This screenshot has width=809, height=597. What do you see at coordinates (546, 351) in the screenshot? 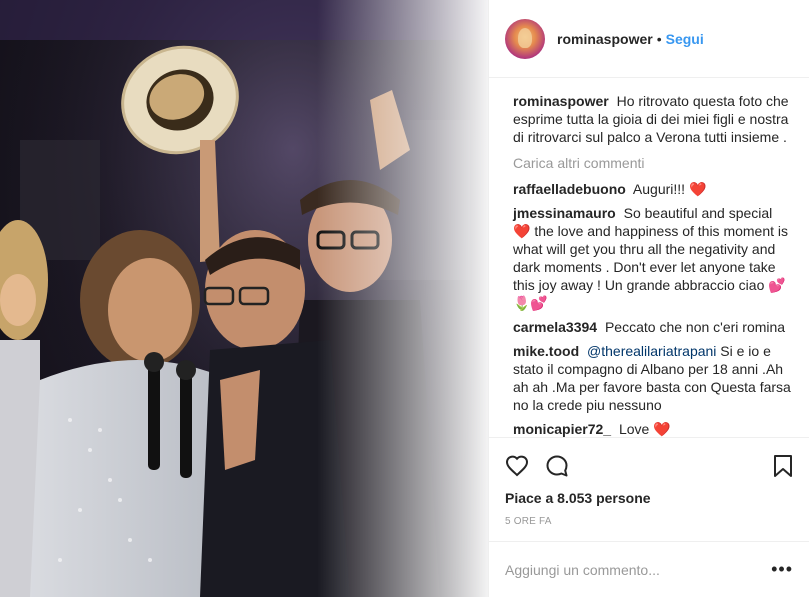
I see `comment-username: mike.tood` at bounding box center [546, 351].